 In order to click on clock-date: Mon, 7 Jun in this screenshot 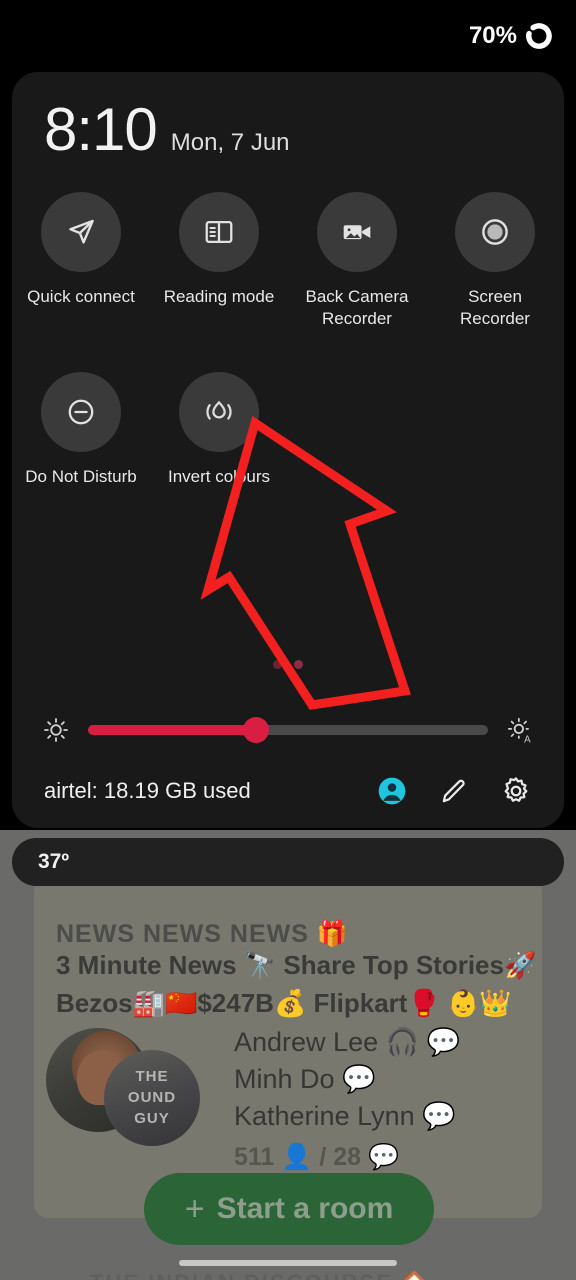, I will do `click(230, 142)`.